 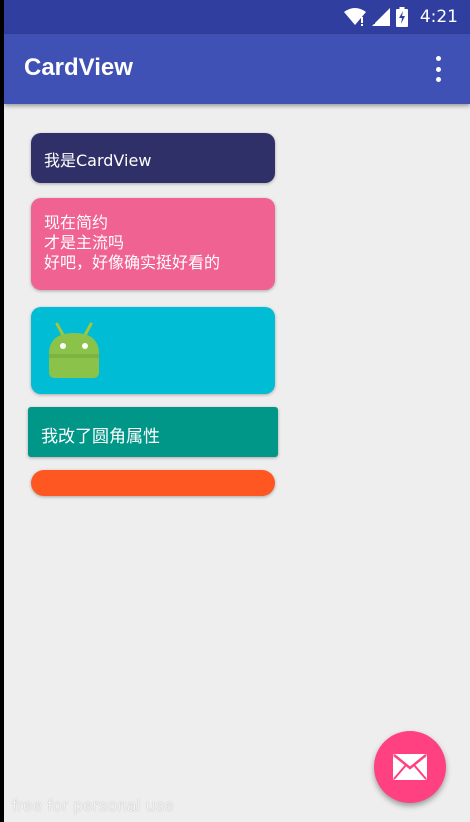 What do you see at coordinates (153, 350) in the screenshot?
I see `card-android-image` at bounding box center [153, 350].